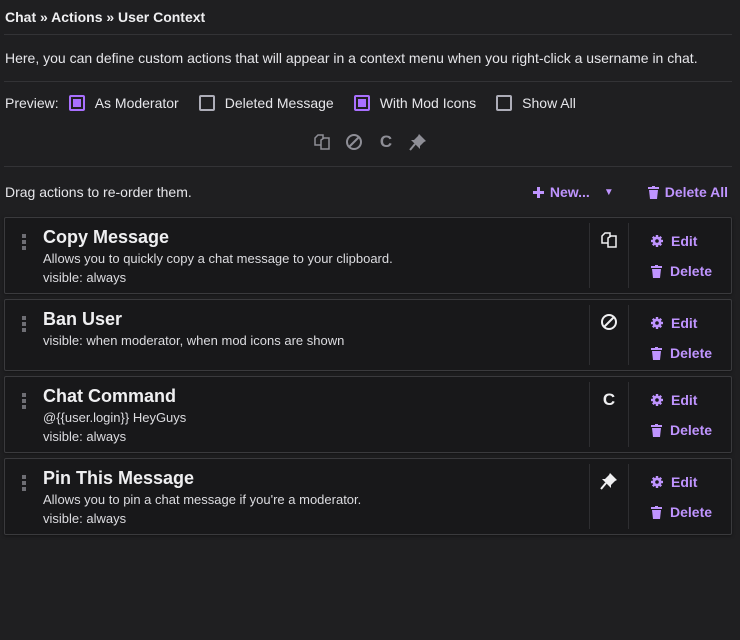 Image resolution: width=740 pixels, height=640 pixels. What do you see at coordinates (98, 192) in the screenshot?
I see `drag-hint: Drag actions to re-order them.` at bounding box center [98, 192].